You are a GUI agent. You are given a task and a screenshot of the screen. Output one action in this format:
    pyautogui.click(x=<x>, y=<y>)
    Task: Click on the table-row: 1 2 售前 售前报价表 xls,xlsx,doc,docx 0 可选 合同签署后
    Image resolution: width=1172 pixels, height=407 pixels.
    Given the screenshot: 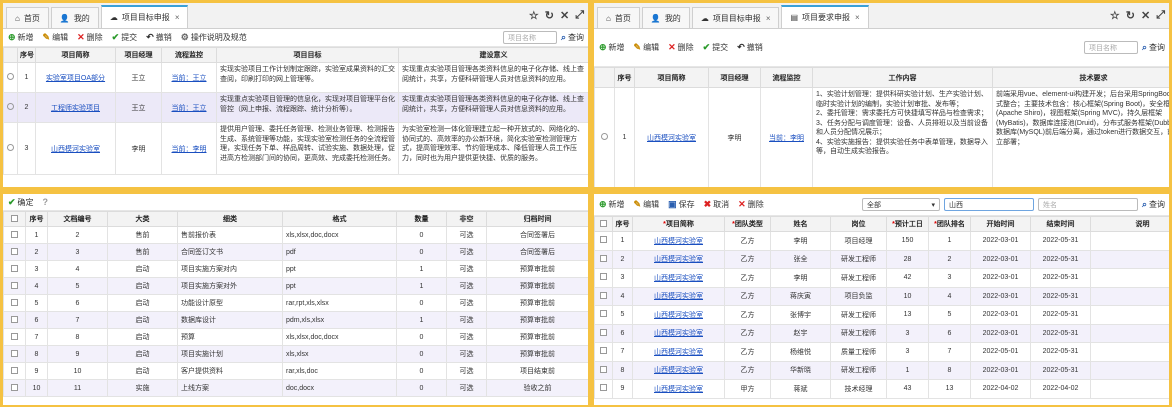 What is the action you would take?
    pyautogui.click(x=295, y=235)
    